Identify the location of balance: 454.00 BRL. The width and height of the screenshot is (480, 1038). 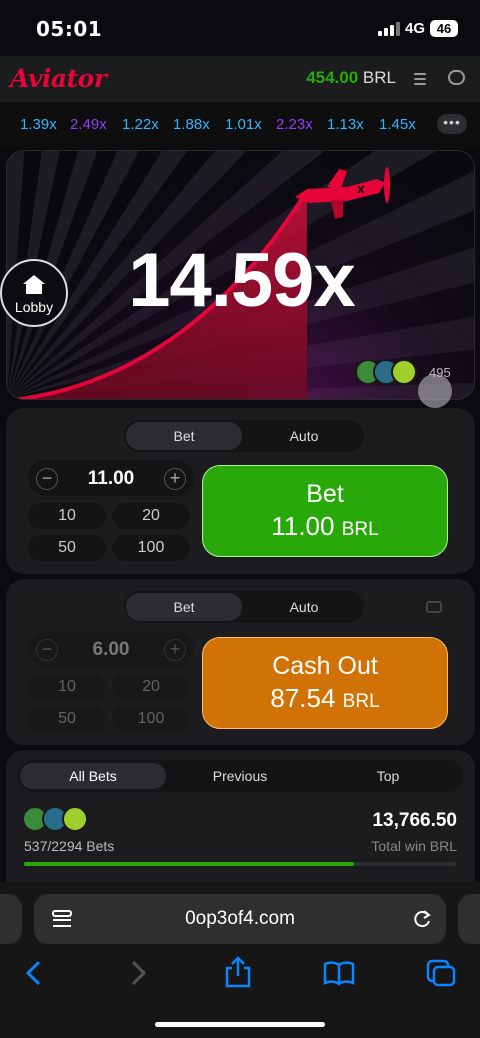
(351, 78).